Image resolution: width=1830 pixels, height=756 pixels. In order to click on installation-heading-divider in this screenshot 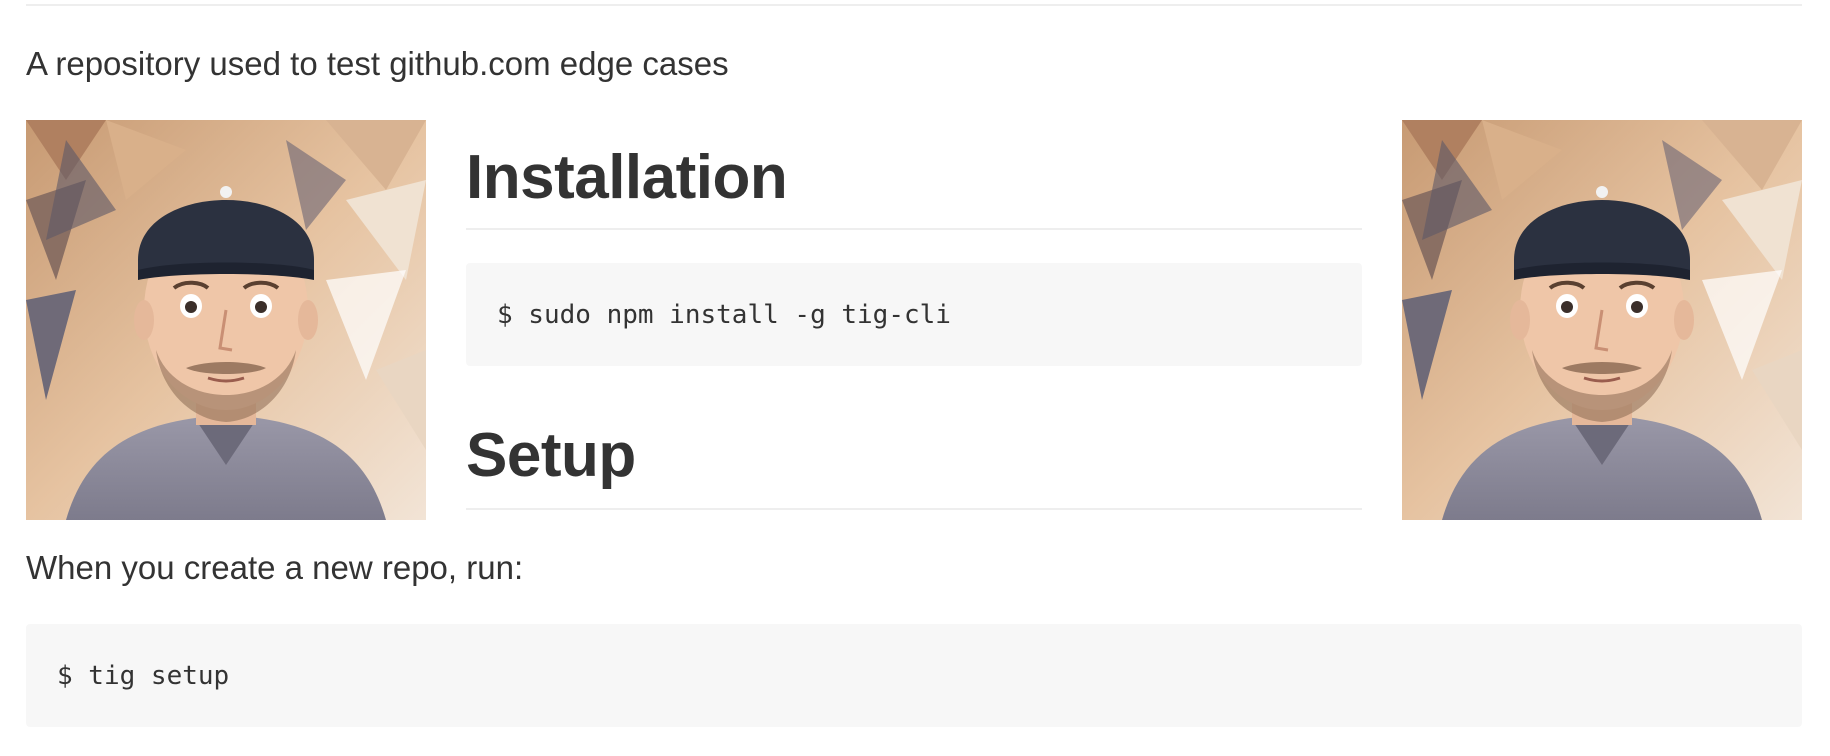, I will do `click(914, 229)`.